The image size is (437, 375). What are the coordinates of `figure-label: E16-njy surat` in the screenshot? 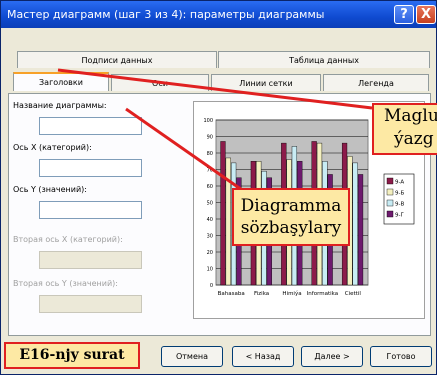 It's located at (72, 355).